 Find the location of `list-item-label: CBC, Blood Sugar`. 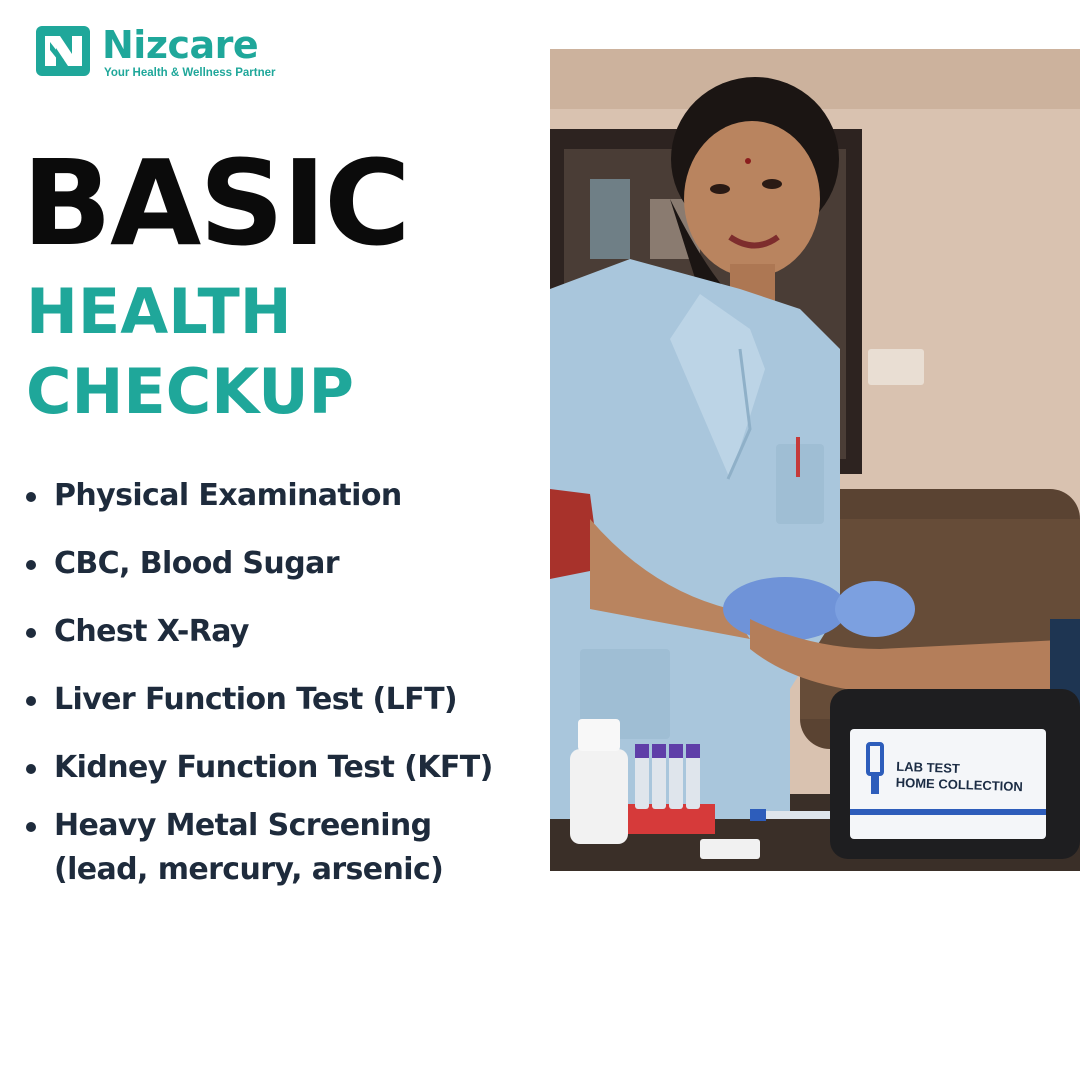

list-item-label: CBC, Blood Sugar is located at coordinates (197, 563).